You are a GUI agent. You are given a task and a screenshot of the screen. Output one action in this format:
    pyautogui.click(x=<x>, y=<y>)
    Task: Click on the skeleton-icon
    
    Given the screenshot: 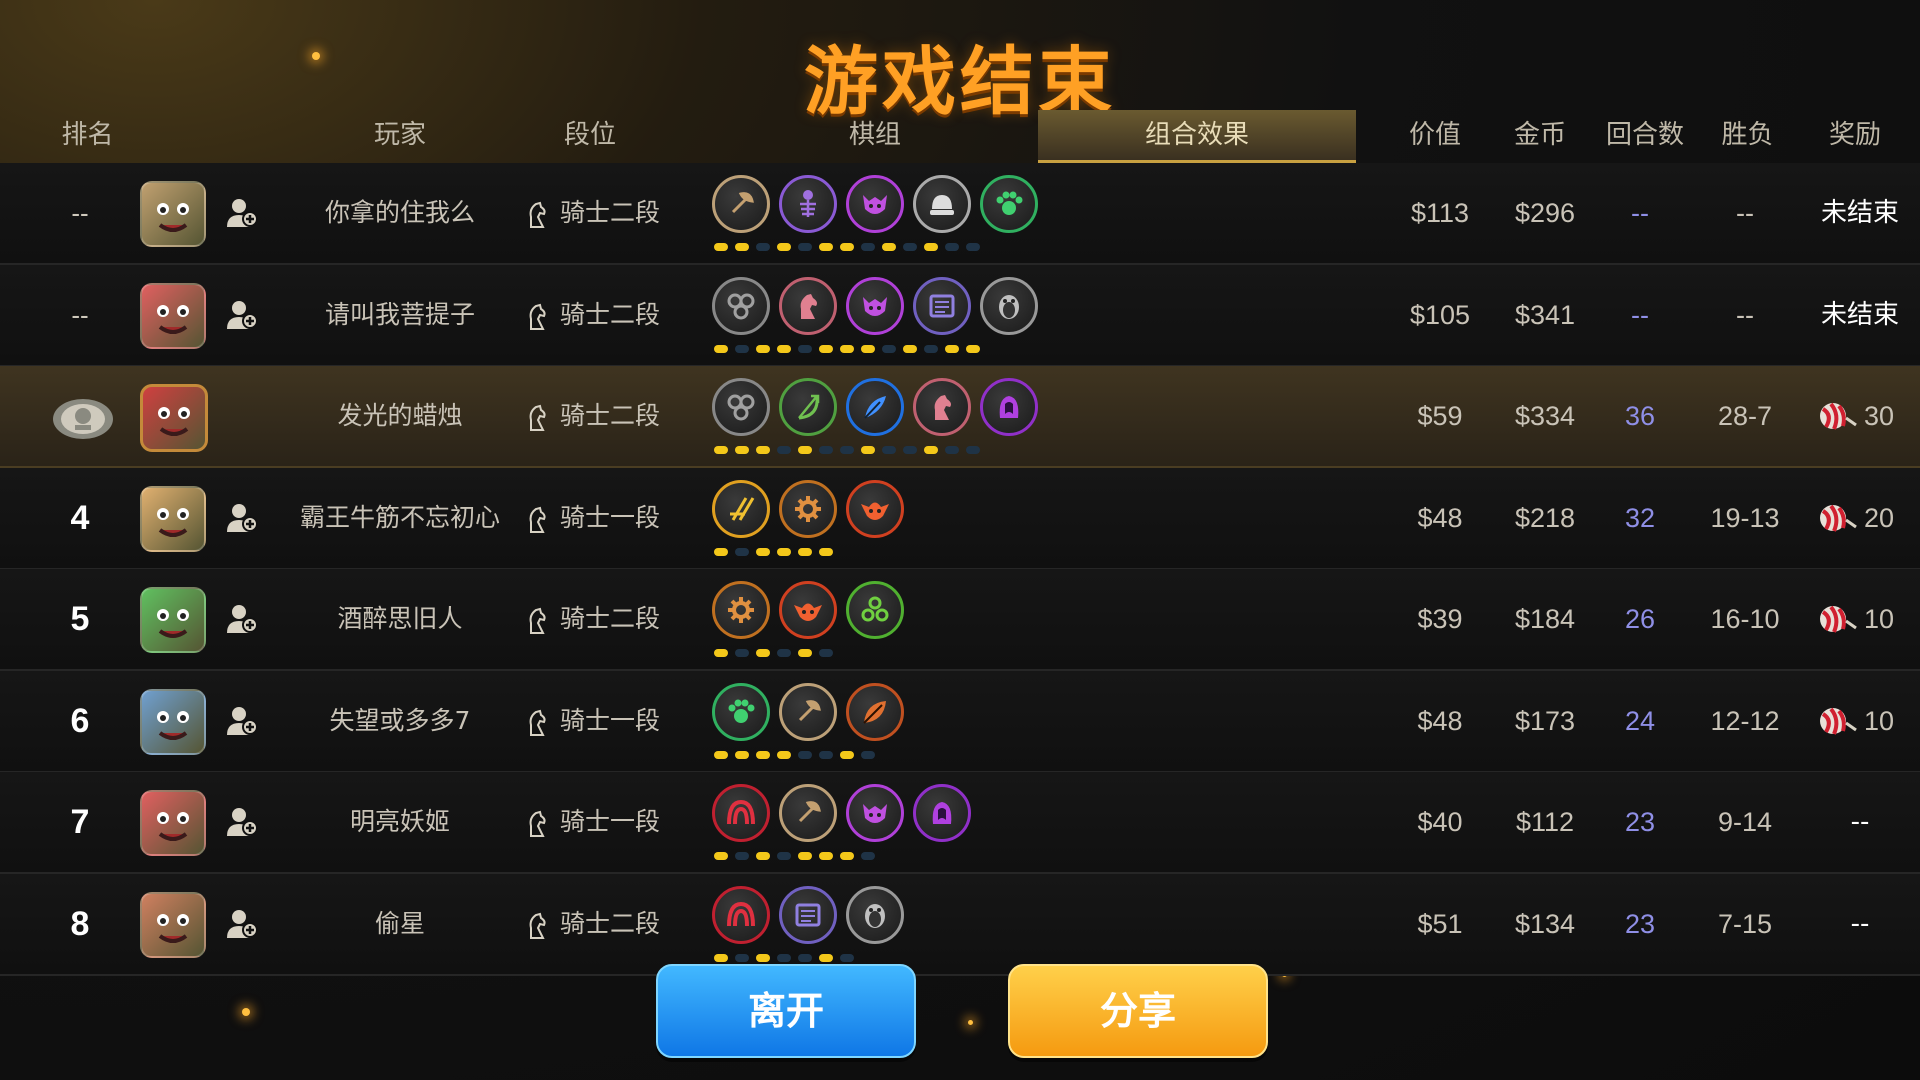 What is the action you would take?
    pyautogui.click(x=808, y=204)
    